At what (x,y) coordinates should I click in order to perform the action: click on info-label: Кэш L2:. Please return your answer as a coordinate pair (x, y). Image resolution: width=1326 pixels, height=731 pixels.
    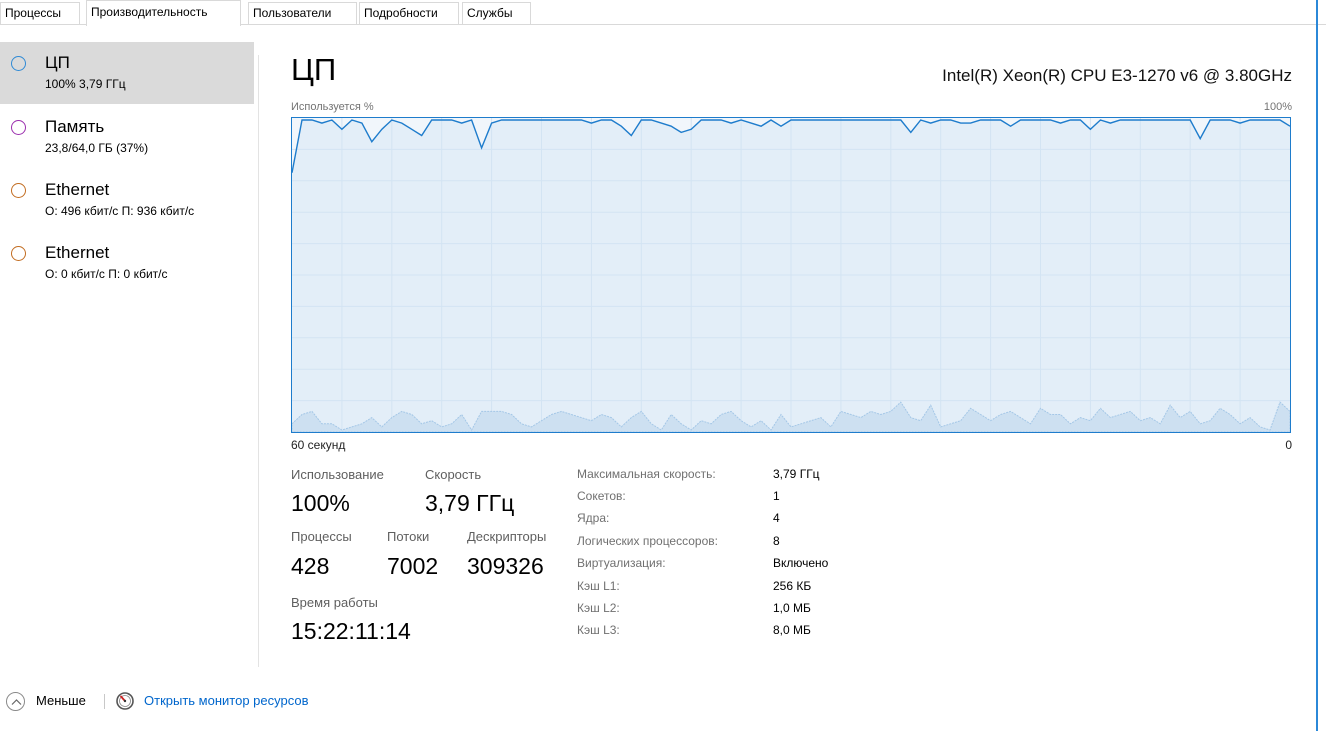
    Looking at the image, I should click on (598, 608).